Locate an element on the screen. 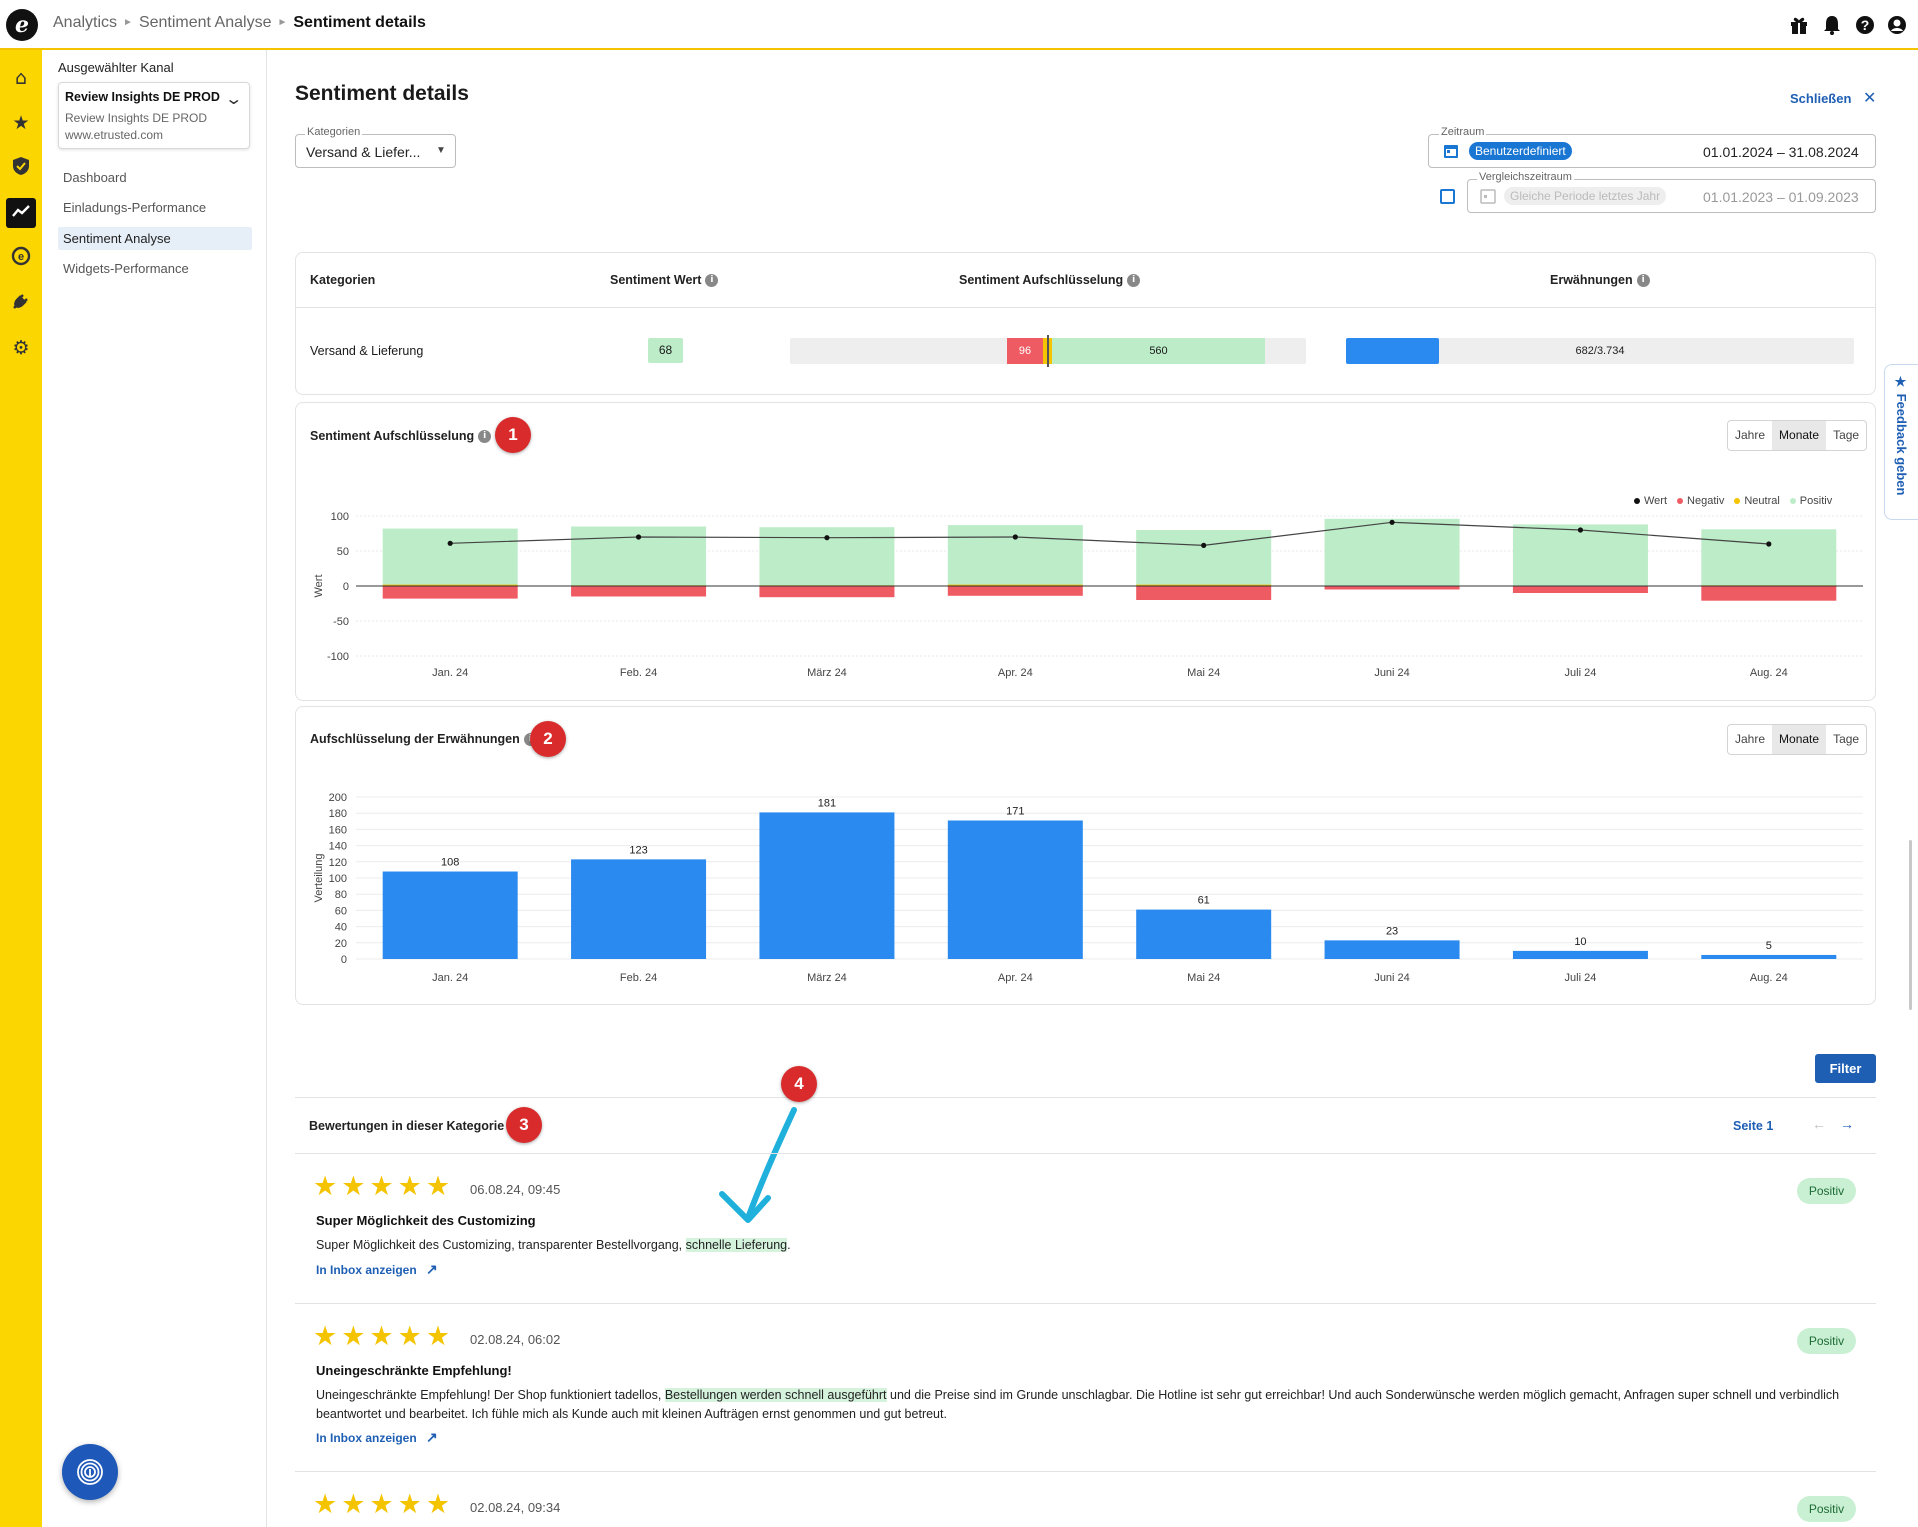 Image resolution: width=1918 pixels, height=1527 pixels. y-tick-label: -50 is located at coordinates (341, 622).